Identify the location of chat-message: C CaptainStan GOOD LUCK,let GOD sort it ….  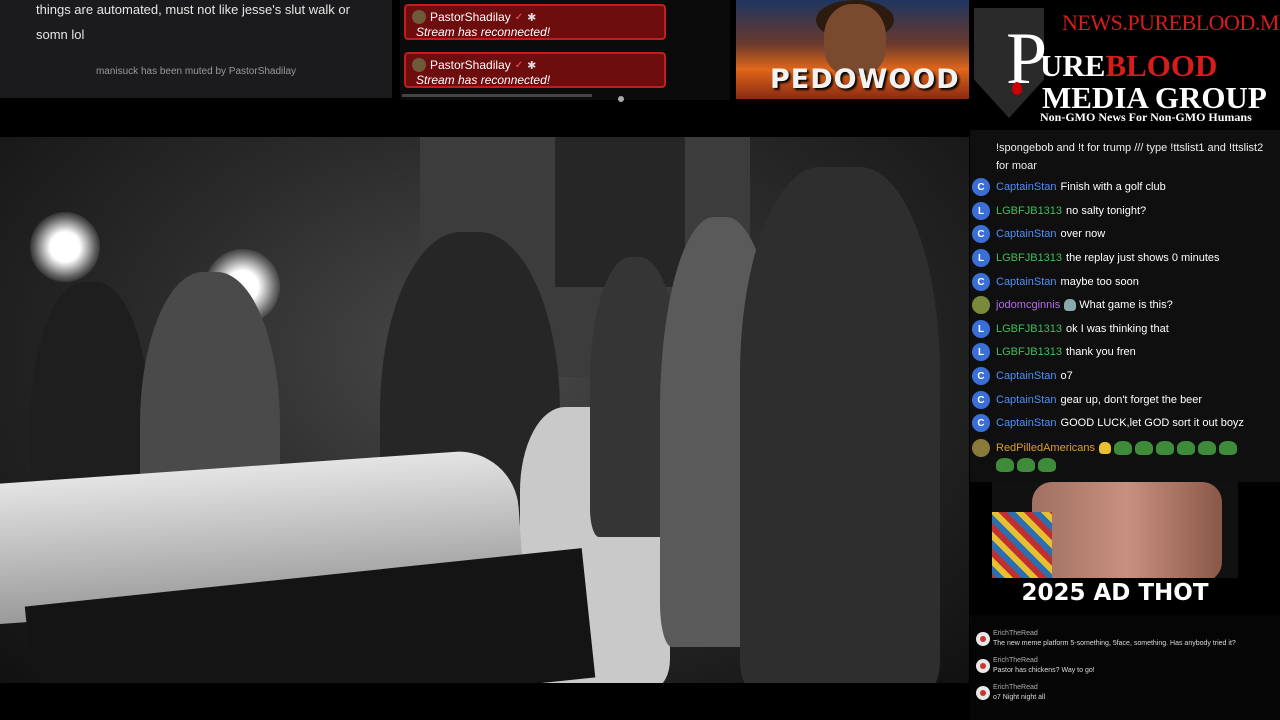
(1108, 423).